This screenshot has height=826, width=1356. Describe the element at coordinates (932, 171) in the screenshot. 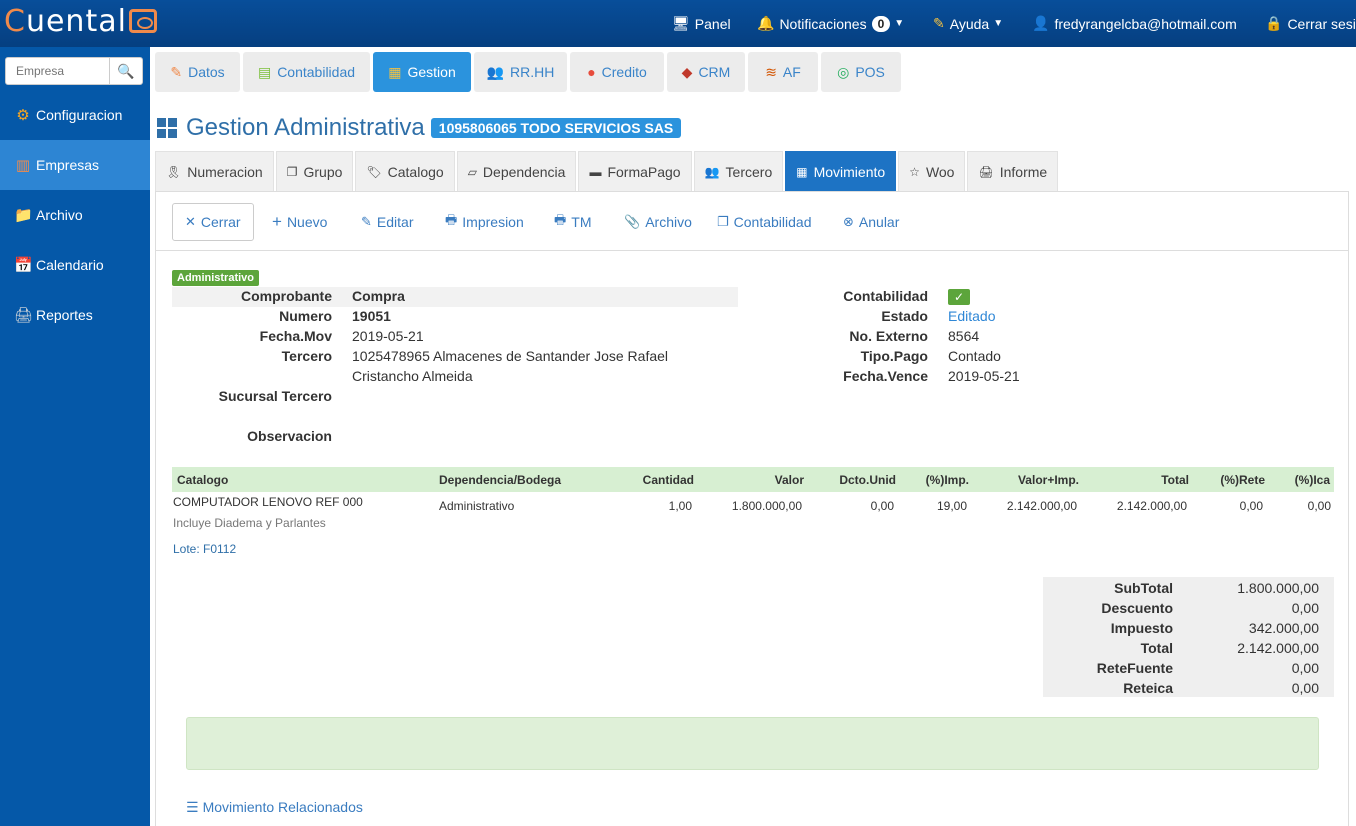

I see `subtab-woo: ☆ Woo` at that location.